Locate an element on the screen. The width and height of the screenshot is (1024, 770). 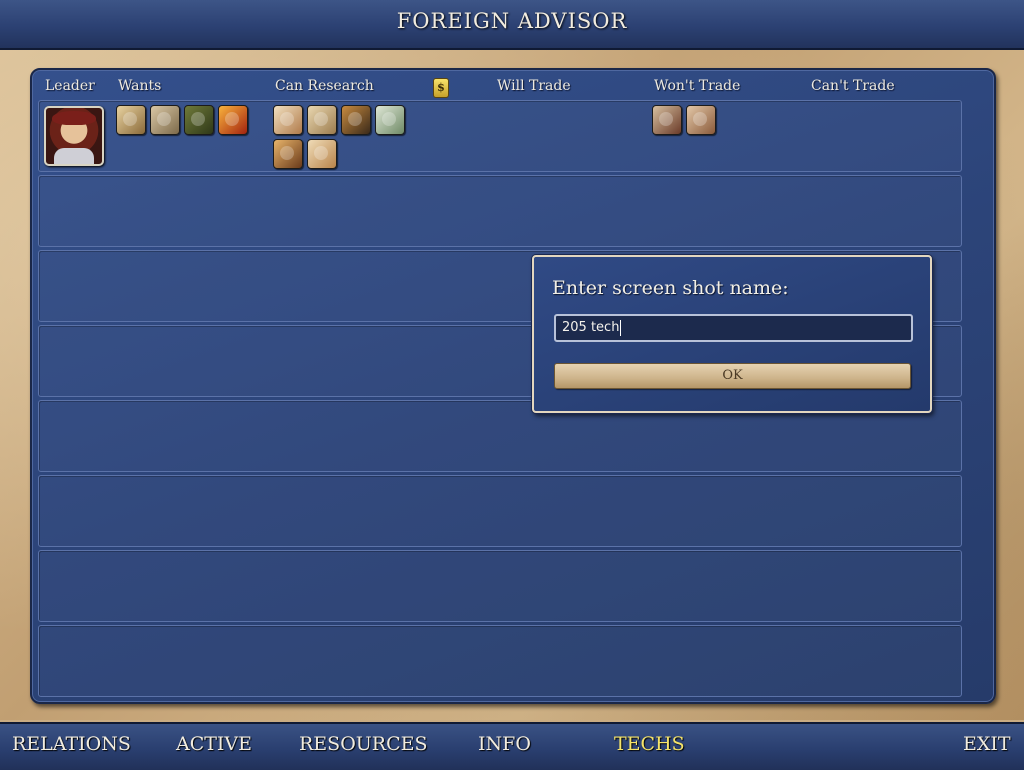
text-caret is located at coordinates (621, 327).